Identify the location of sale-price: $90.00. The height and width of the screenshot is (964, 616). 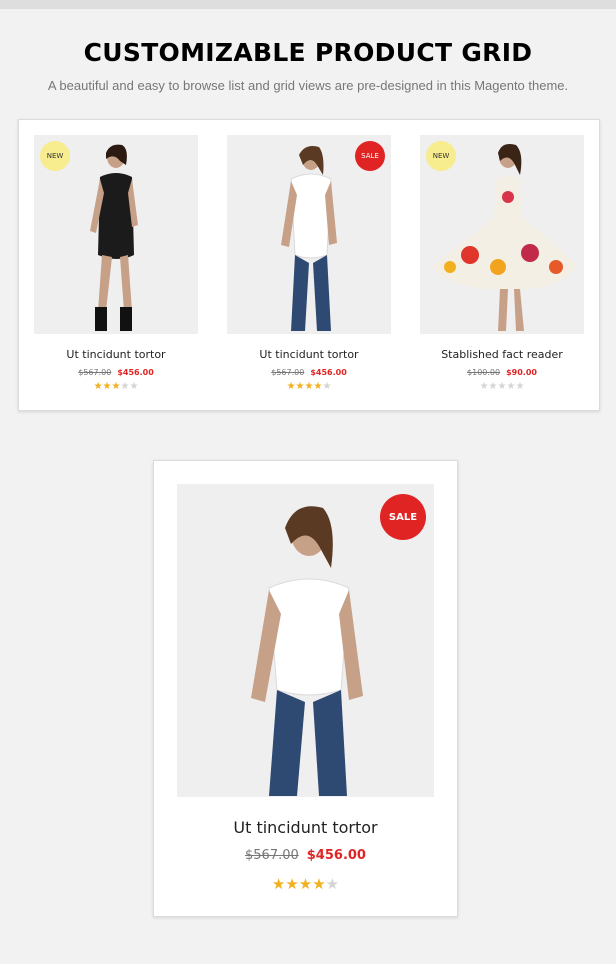
(521, 372).